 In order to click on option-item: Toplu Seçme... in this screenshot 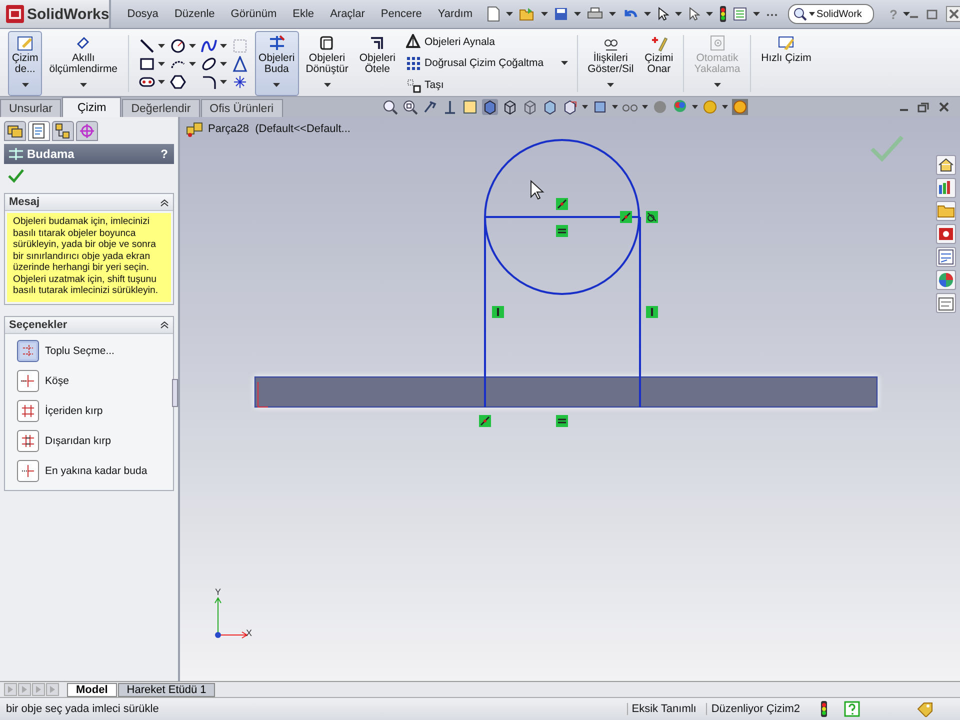, I will do `click(89, 351)`.